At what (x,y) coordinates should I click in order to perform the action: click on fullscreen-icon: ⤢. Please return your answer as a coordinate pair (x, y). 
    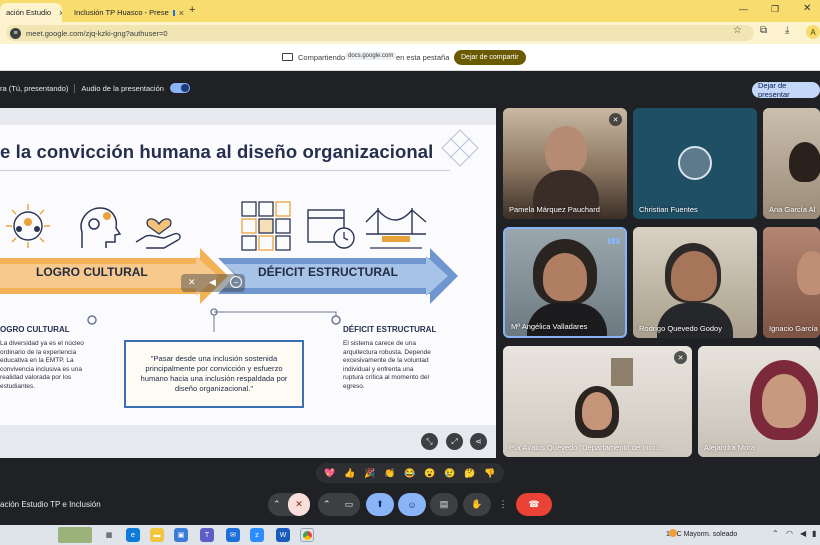
    Looking at the image, I should click on (454, 441).